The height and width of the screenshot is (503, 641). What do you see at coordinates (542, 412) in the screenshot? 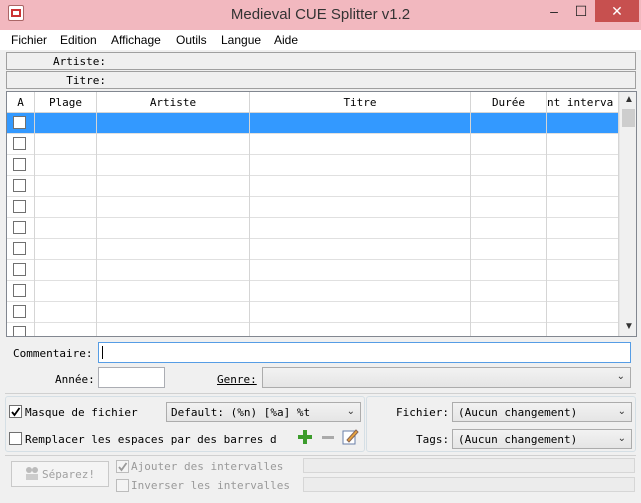
I see `output-file-select: (Aucun changement) ⌄` at bounding box center [542, 412].